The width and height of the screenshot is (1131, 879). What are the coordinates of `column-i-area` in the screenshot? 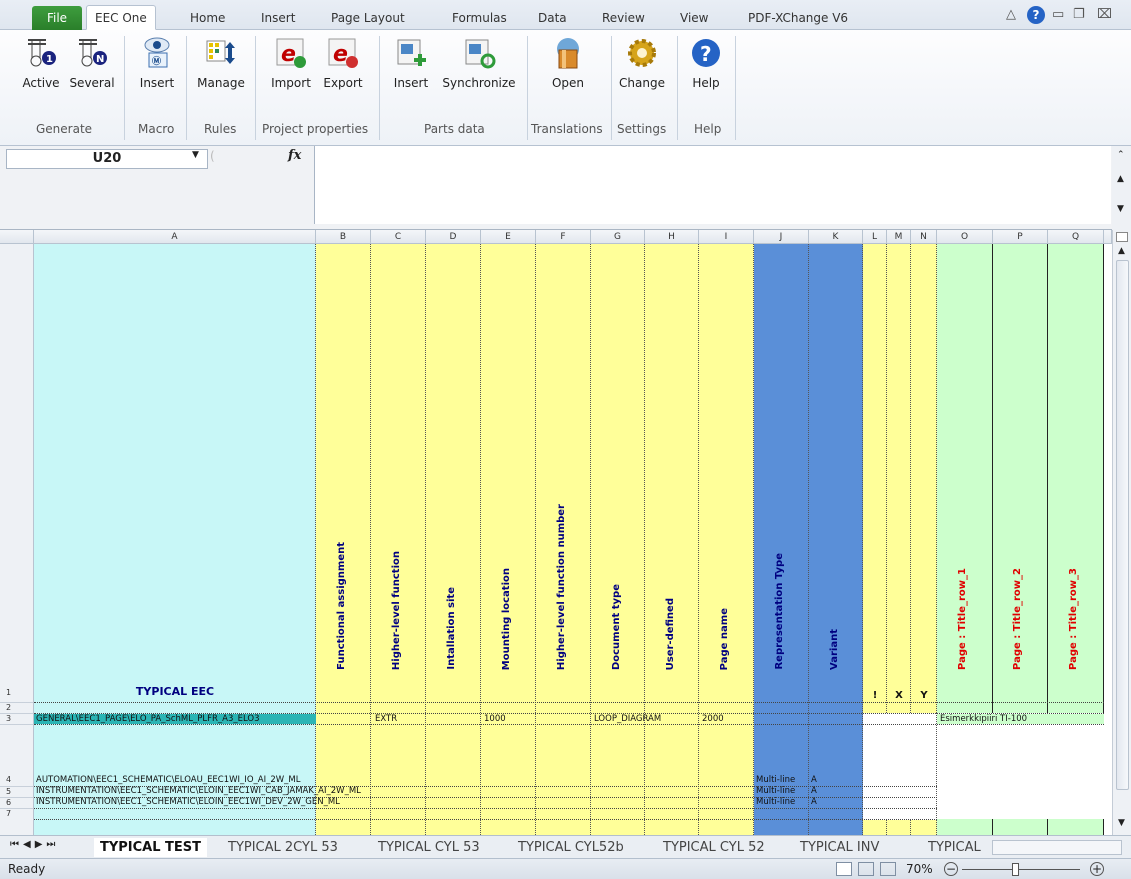 It's located at (726, 539).